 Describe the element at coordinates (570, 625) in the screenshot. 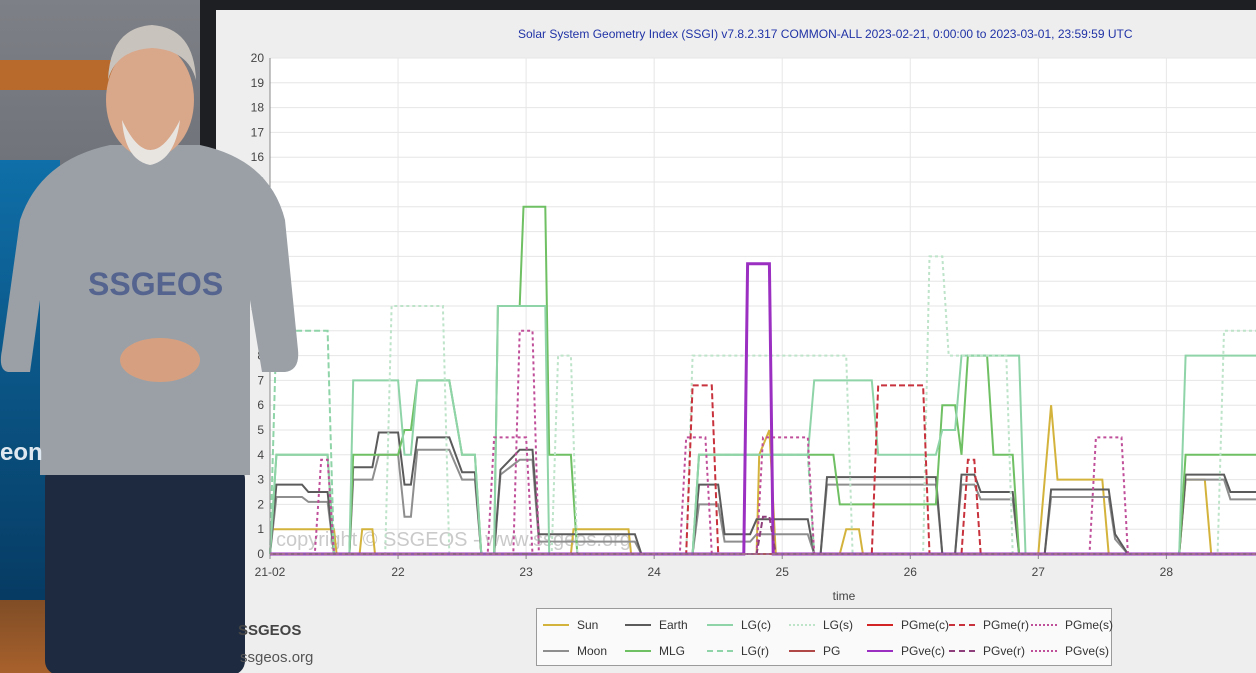

I see `legend-item-sun: Sun` at that location.